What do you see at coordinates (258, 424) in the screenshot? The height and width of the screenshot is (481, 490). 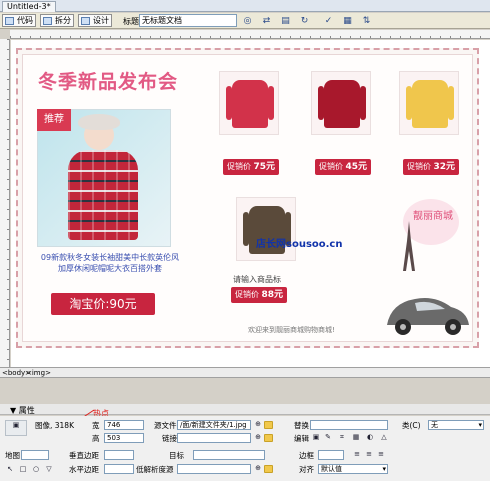 I see `point-to-file-icon: ⊕` at bounding box center [258, 424].